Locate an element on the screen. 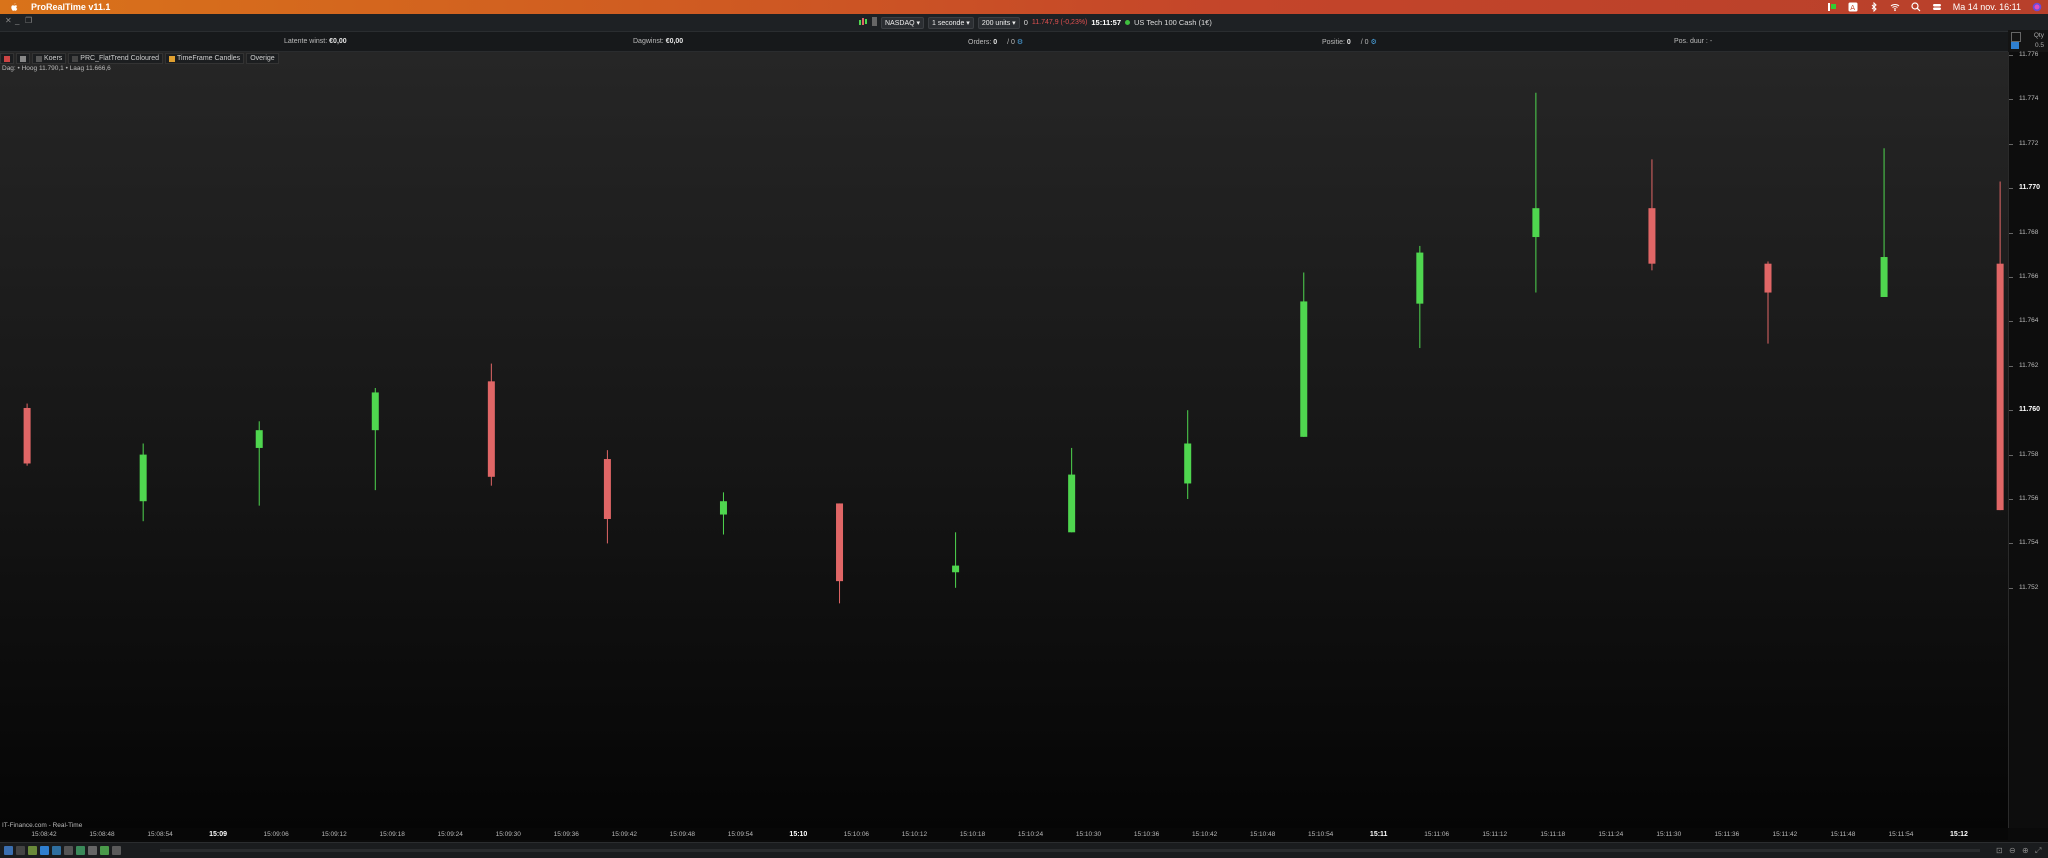 This screenshot has height=858, width=2048. zoom-in-icon: ⊕ is located at coordinates (2026, 850).